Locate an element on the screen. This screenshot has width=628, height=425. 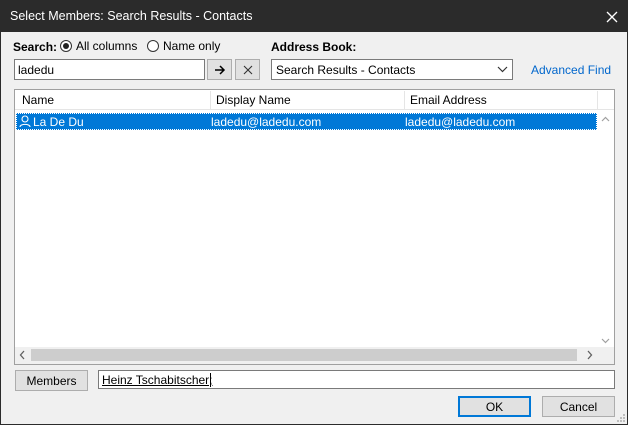
vertical-scrollbar is located at coordinates (605, 229).